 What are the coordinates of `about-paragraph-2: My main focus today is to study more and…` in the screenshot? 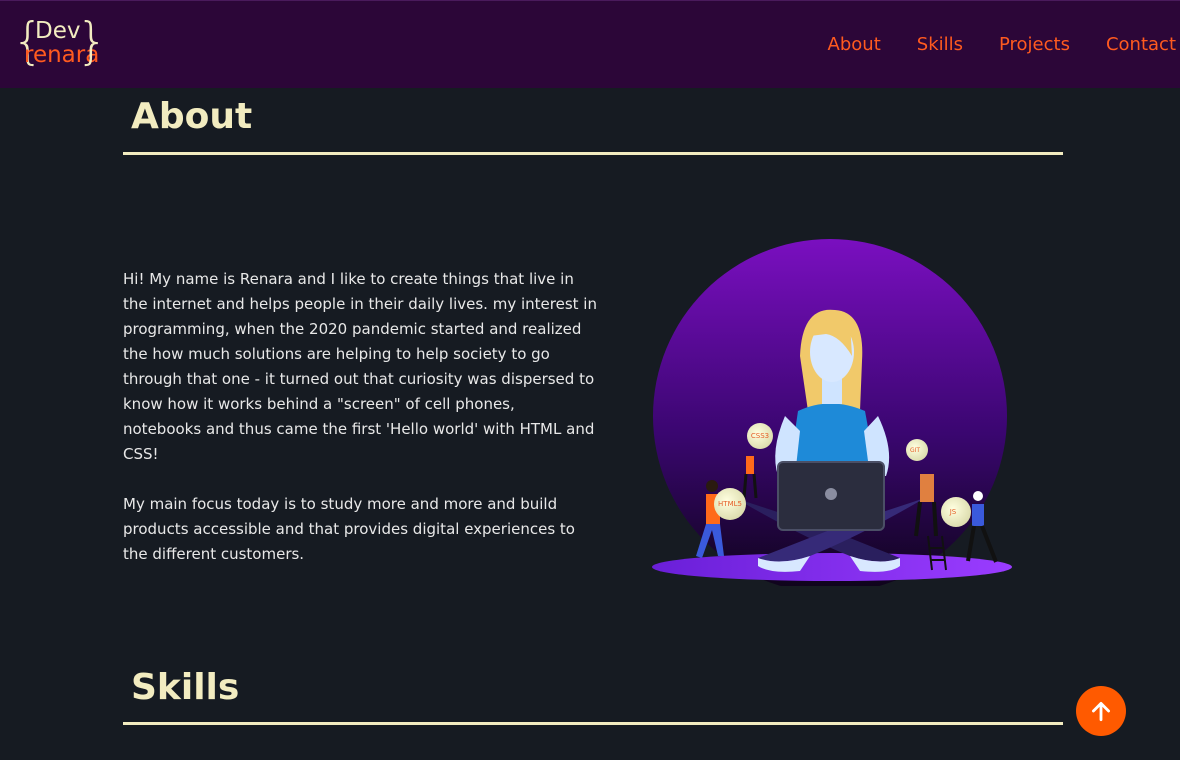 It's located at (349, 529).